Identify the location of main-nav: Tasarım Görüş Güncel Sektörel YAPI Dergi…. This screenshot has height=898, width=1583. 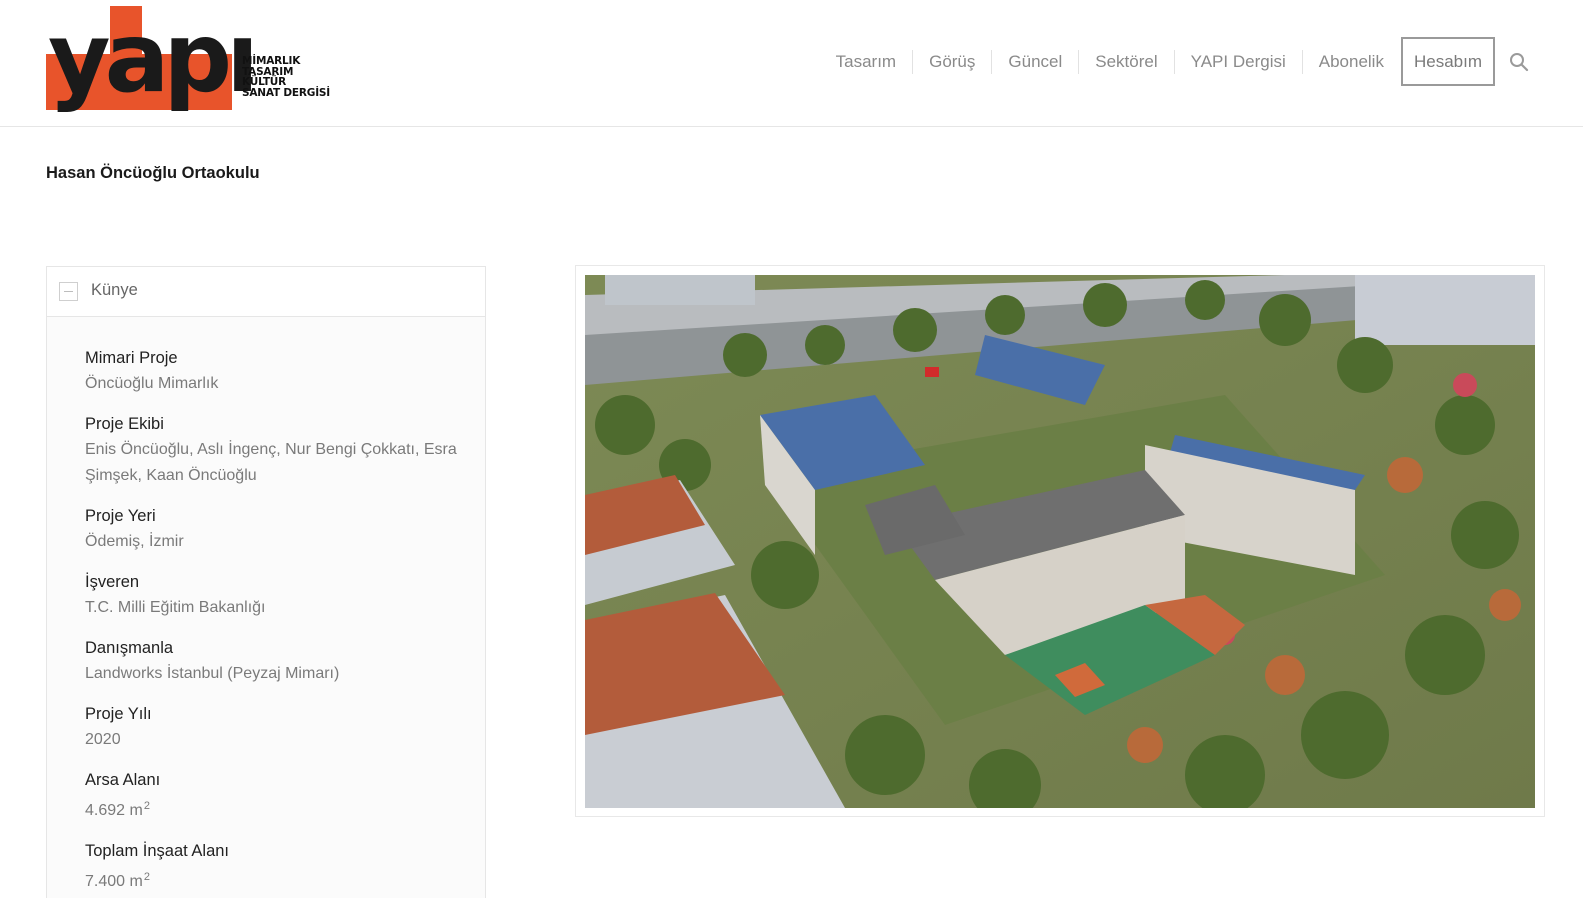
(1157, 61).